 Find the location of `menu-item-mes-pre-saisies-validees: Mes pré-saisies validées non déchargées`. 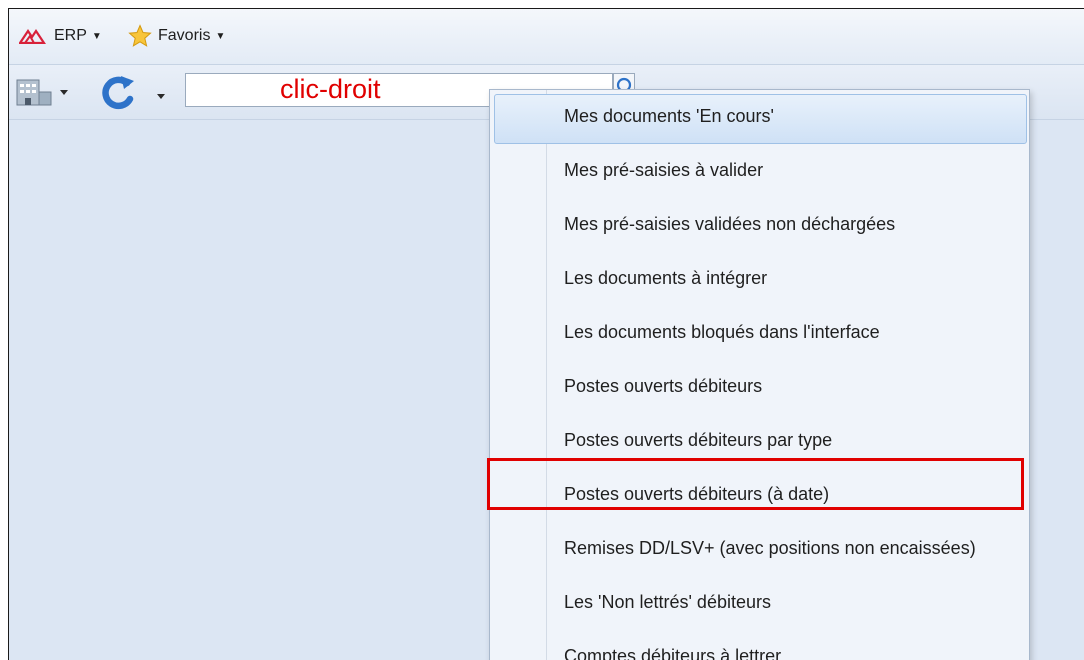

menu-item-mes-pre-saisies-validees: Mes pré-saisies validées non déchargées is located at coordinates (759, 224).